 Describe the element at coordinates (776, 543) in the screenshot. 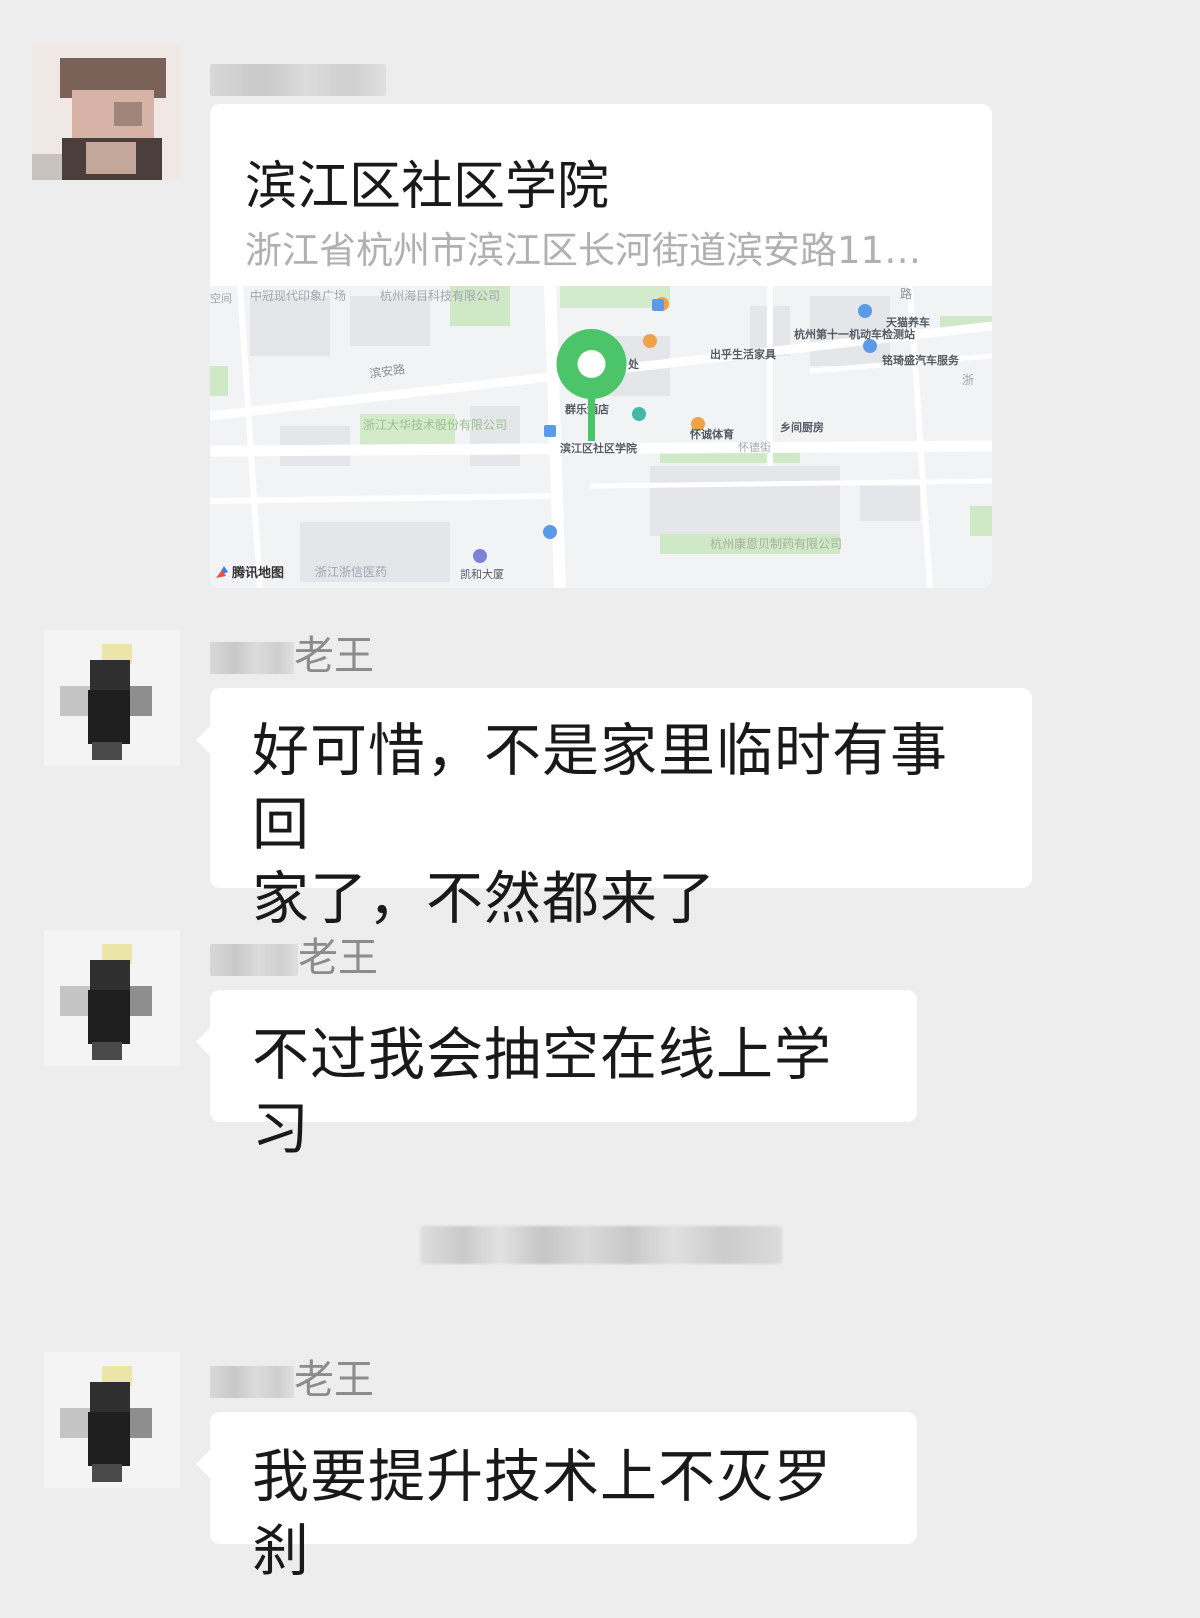

I see `map-label: 杭州康恩贝制药有限公司` at that location.